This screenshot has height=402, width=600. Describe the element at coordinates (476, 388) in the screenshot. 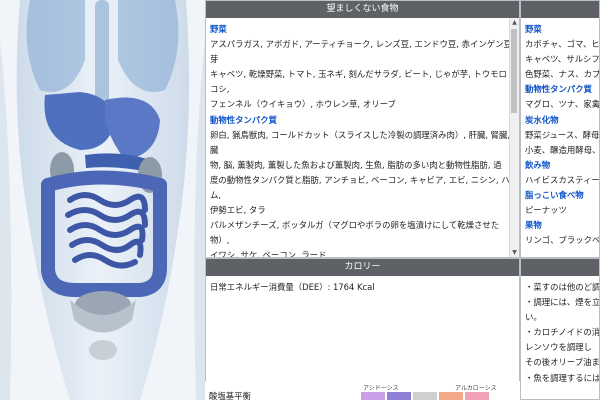

I see `alkalosis-label: アルカローシス` at that location.